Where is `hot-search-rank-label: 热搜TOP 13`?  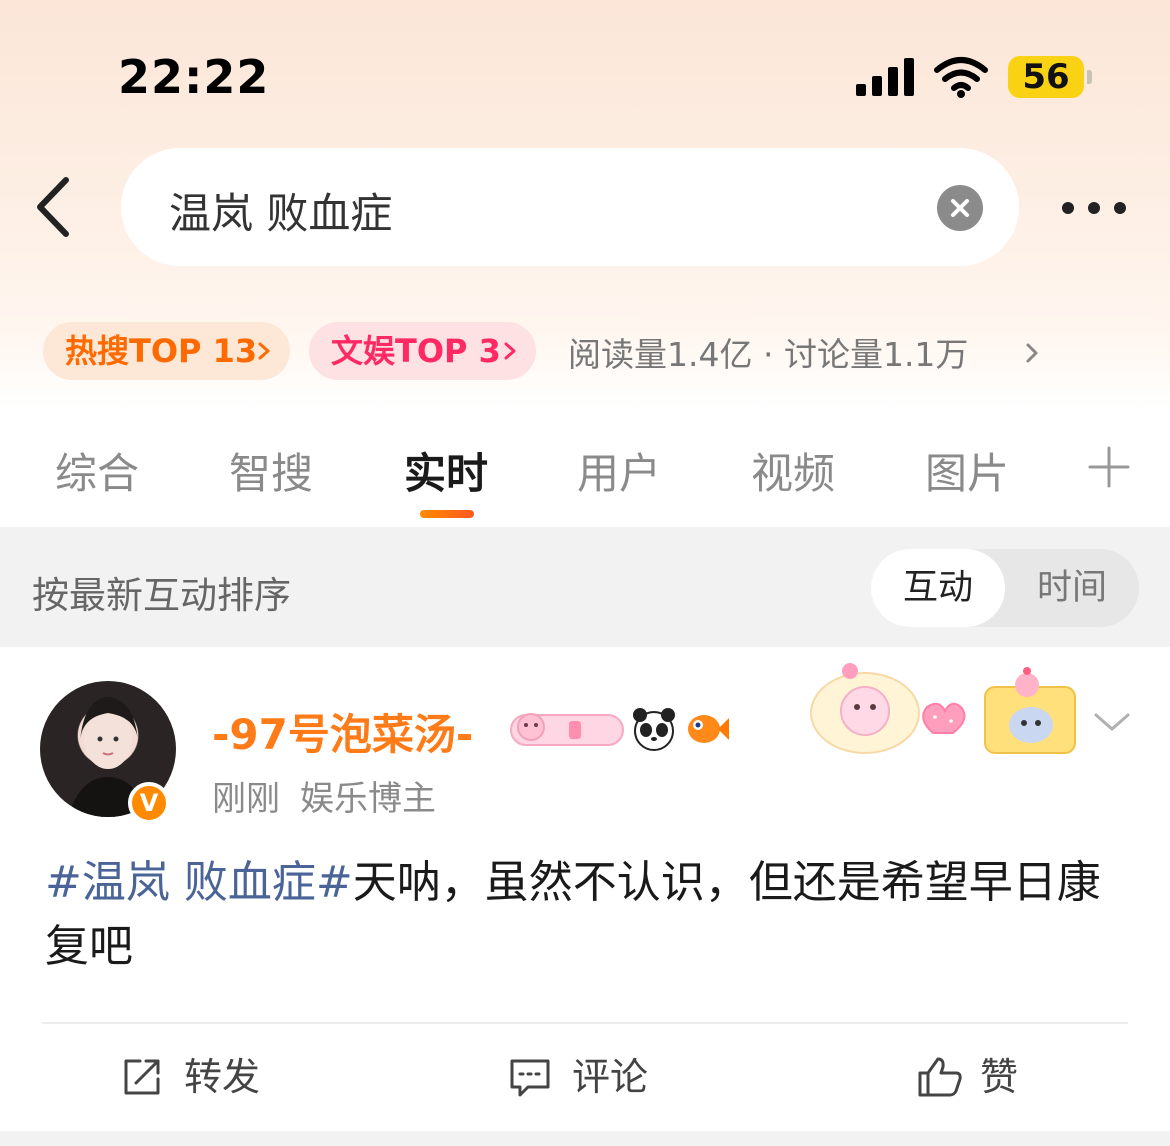 hot-search-rank-label: 热搜TOP 13 is located at coordinates (161, 351).